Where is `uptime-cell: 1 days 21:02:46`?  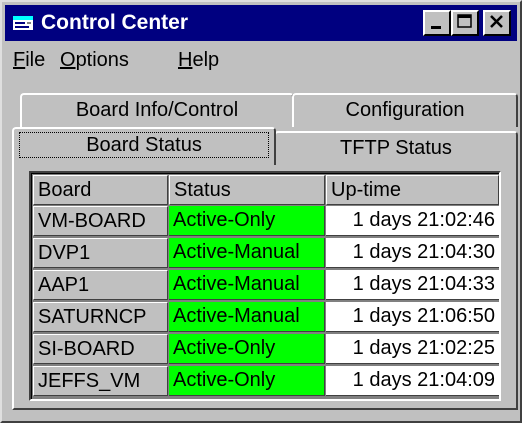 uptime-cell: 1 days 21:02:46 is located at coordinates (412, 221).